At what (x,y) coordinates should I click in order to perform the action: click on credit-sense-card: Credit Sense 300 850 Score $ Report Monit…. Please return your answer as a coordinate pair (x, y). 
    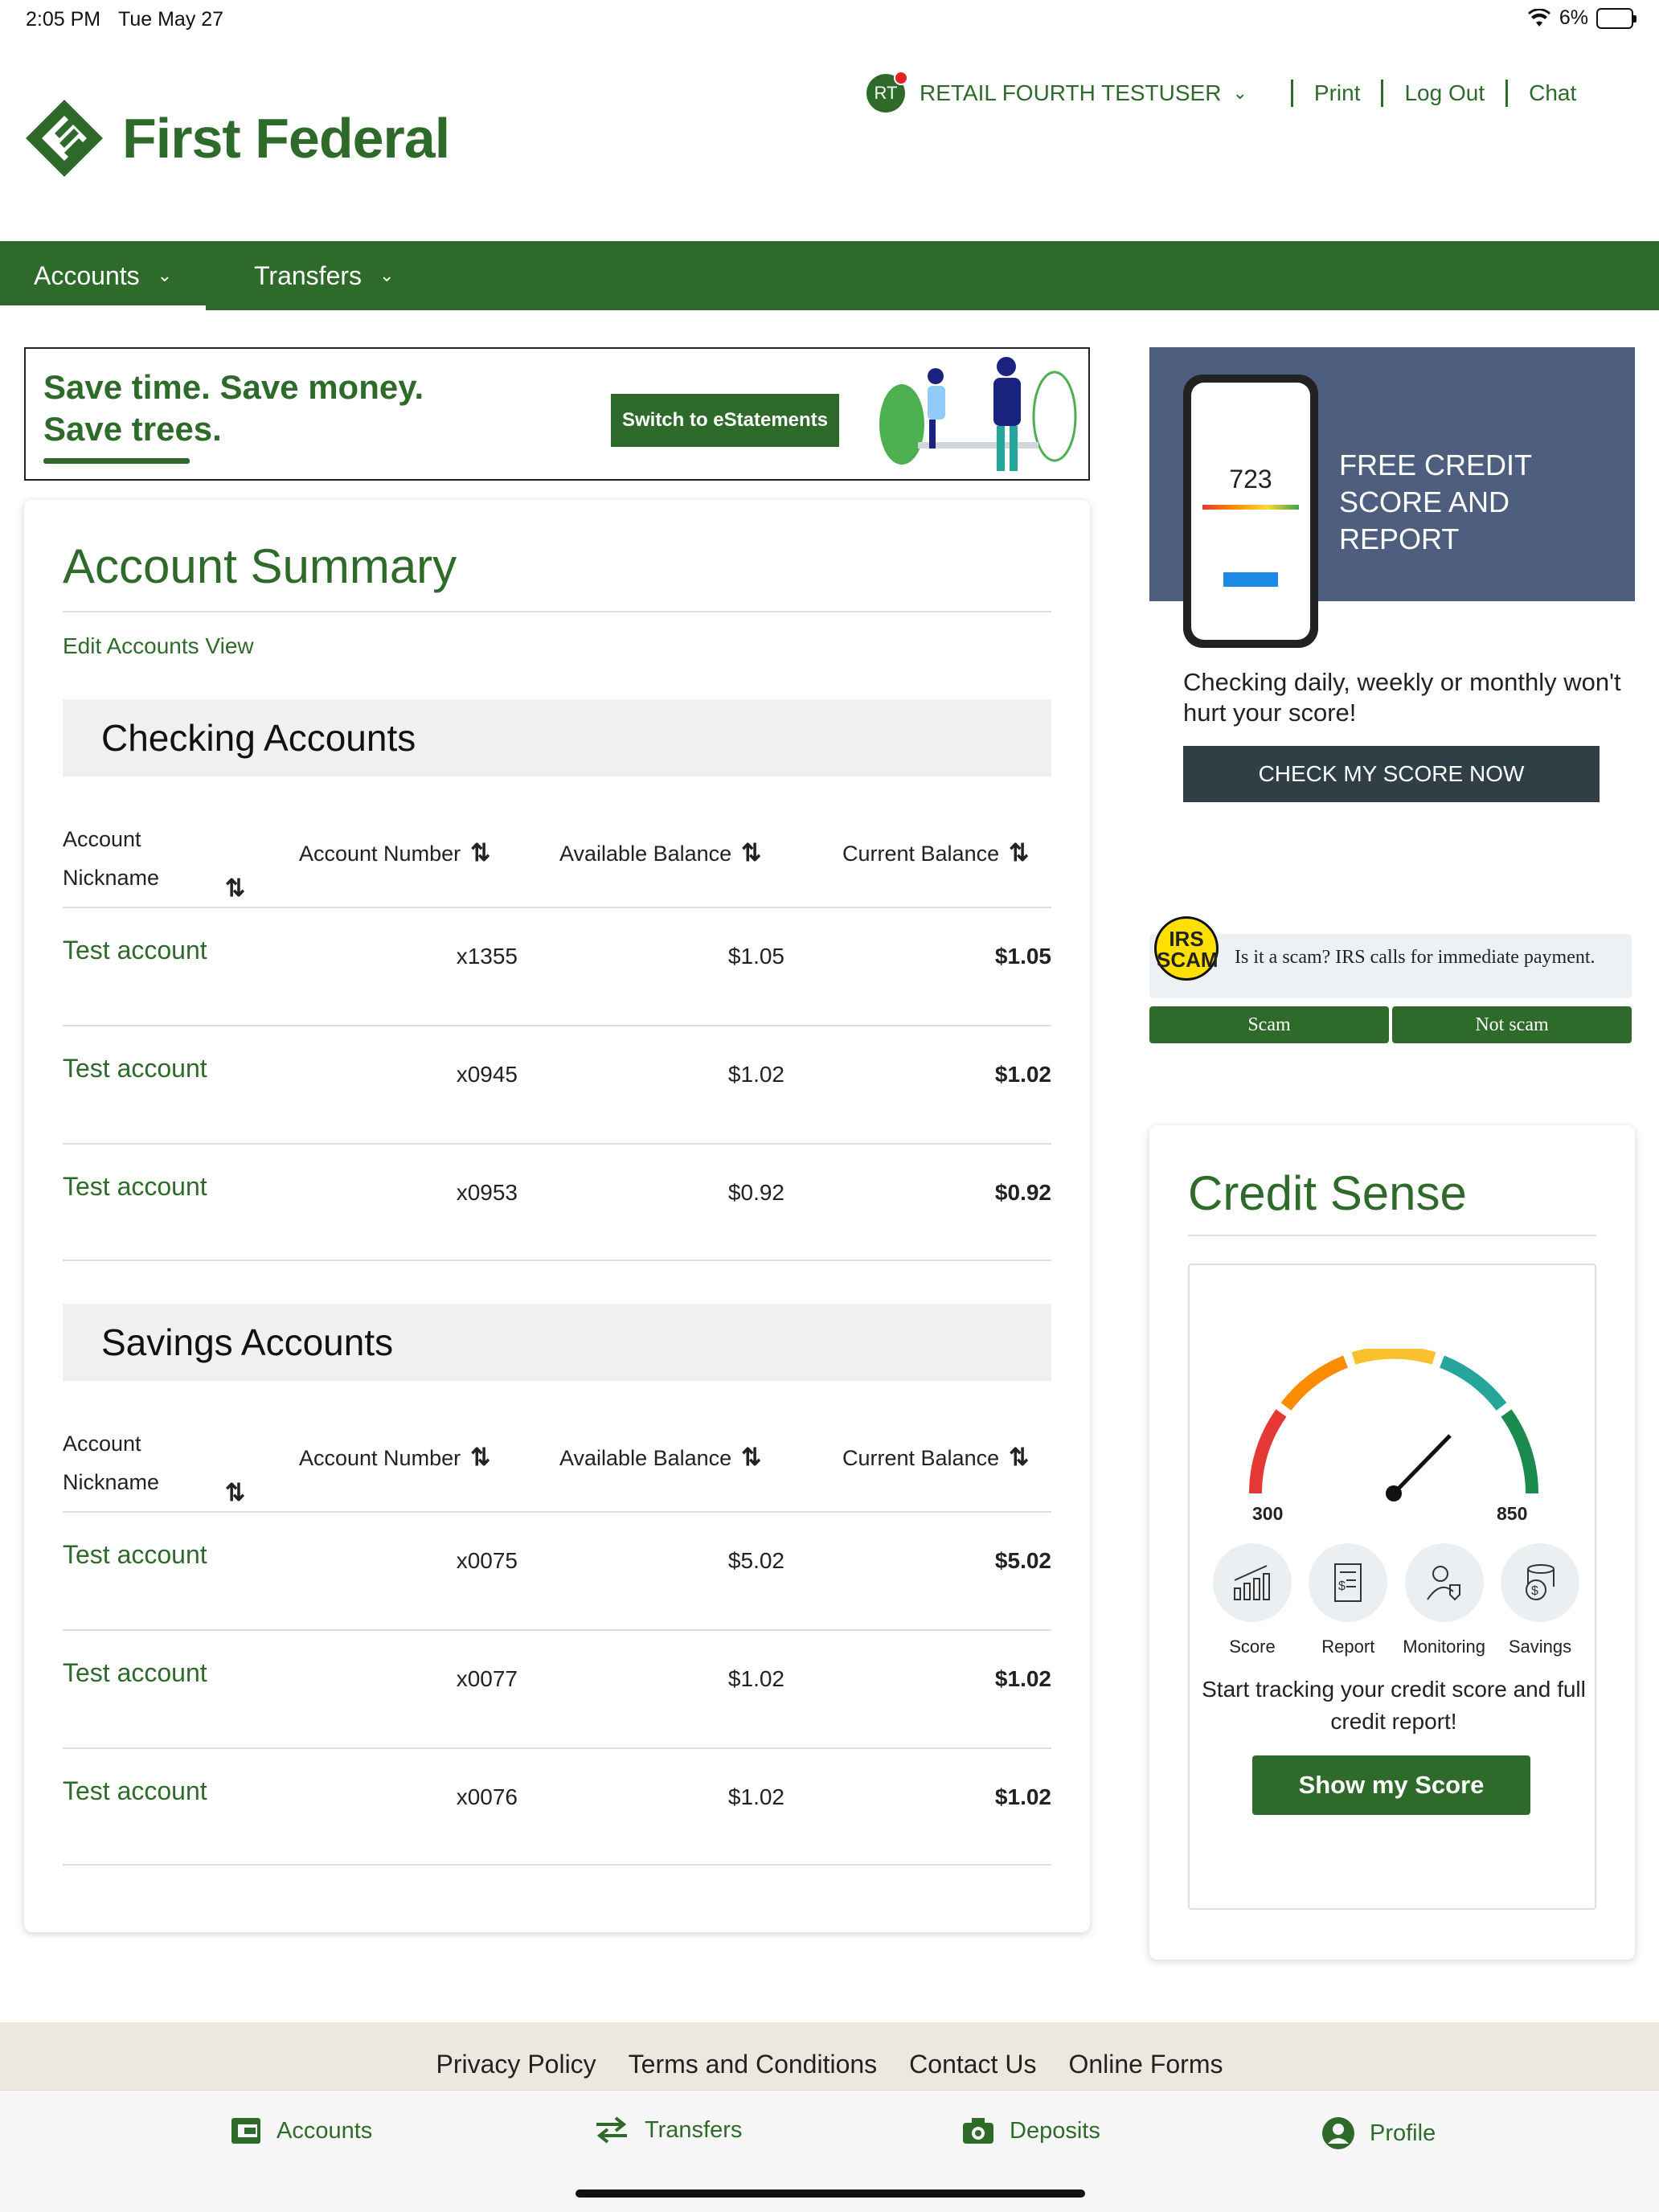
    Looking at the image, I should click on (1392, 1542).